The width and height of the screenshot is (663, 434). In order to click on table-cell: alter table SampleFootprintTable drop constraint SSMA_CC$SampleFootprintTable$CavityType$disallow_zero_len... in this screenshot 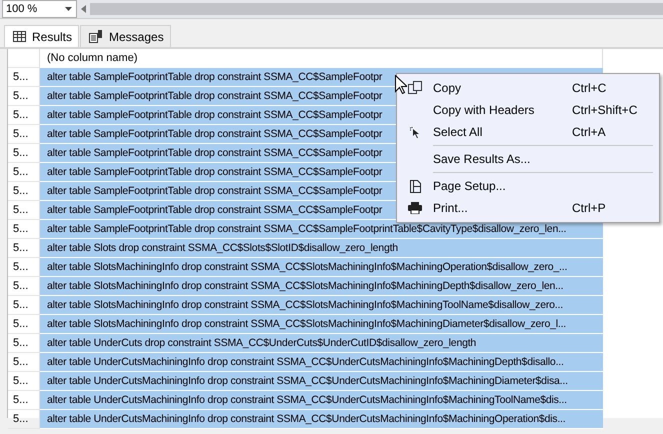, I will do `click(321, 229)`.